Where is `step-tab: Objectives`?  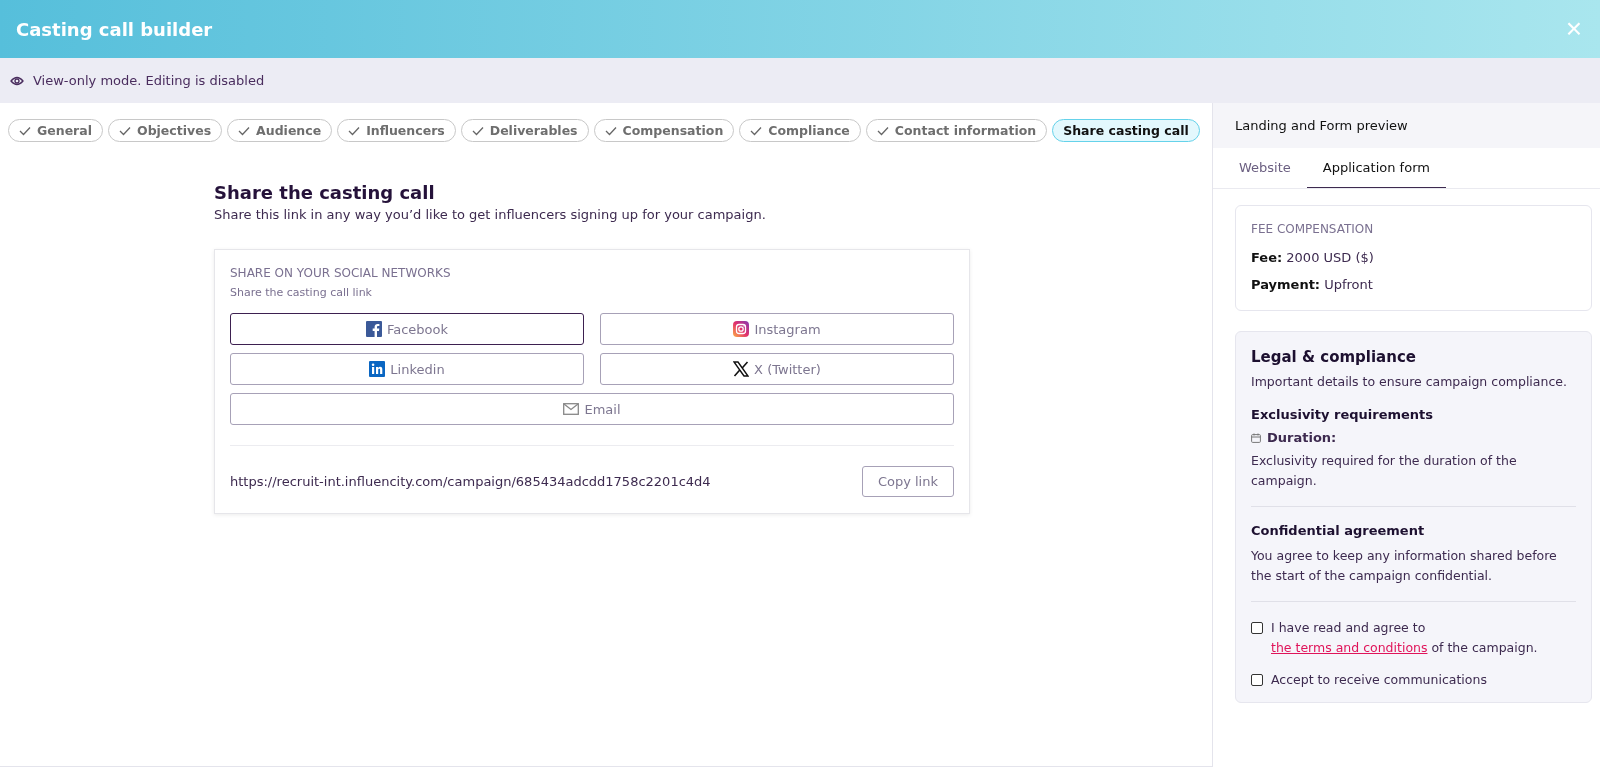
step-tab: Objectives is located at coordinates (165, 130).